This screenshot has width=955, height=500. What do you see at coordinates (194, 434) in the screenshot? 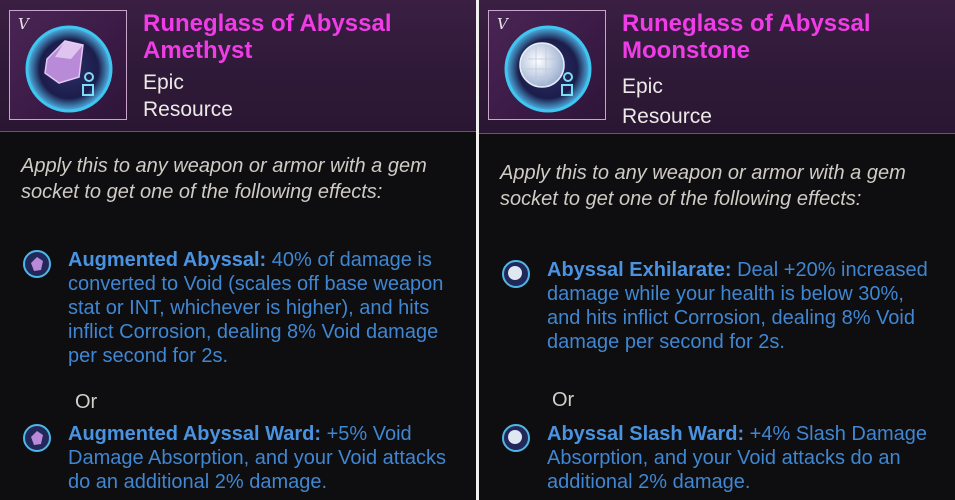
I see `effect-name: Augmented Abyssal Ward:` at bounding box center [194, 434].